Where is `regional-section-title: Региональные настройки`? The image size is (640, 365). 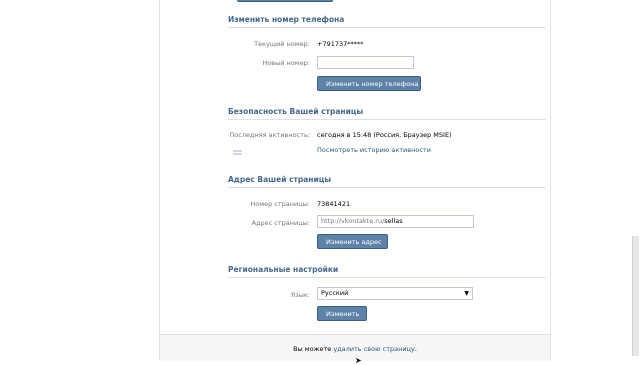 regional-section-title: Региональные настройки is located at coordinates (387, 271).